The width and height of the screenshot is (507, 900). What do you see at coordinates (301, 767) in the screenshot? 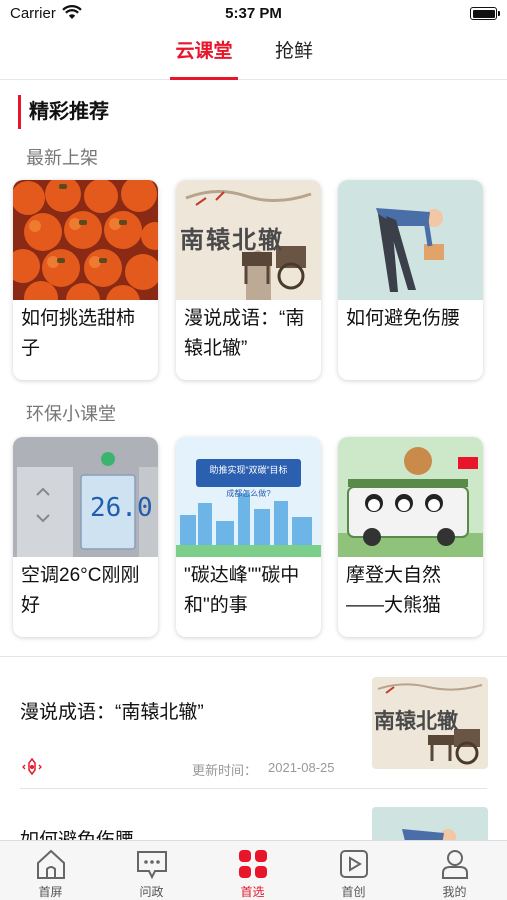
I see `update-date: 2021-08-25` at bounding box center [301, 767].